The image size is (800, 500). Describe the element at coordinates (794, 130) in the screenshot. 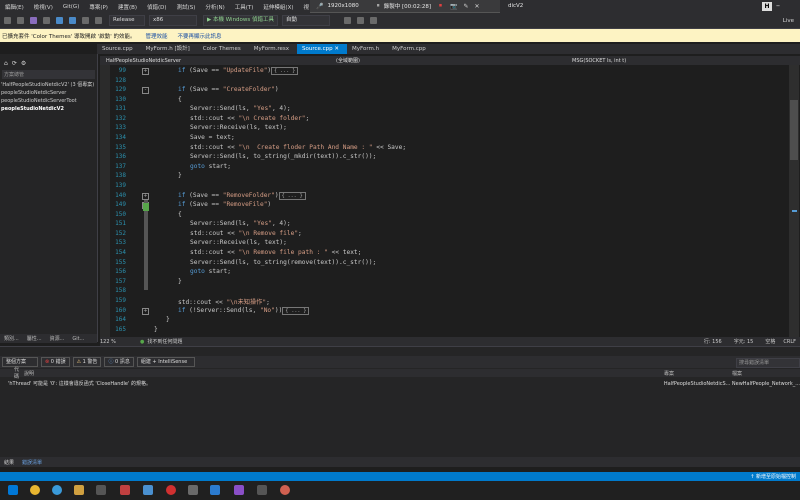

I see `scrollbar-thumb` at that location.